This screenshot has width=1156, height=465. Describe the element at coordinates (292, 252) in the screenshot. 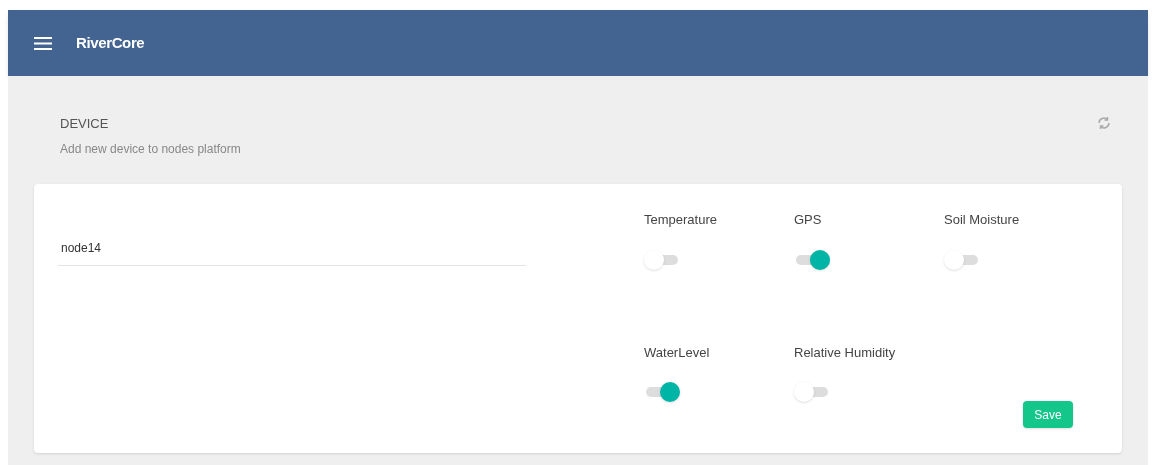

I see `device-name-field: node14` at that location.